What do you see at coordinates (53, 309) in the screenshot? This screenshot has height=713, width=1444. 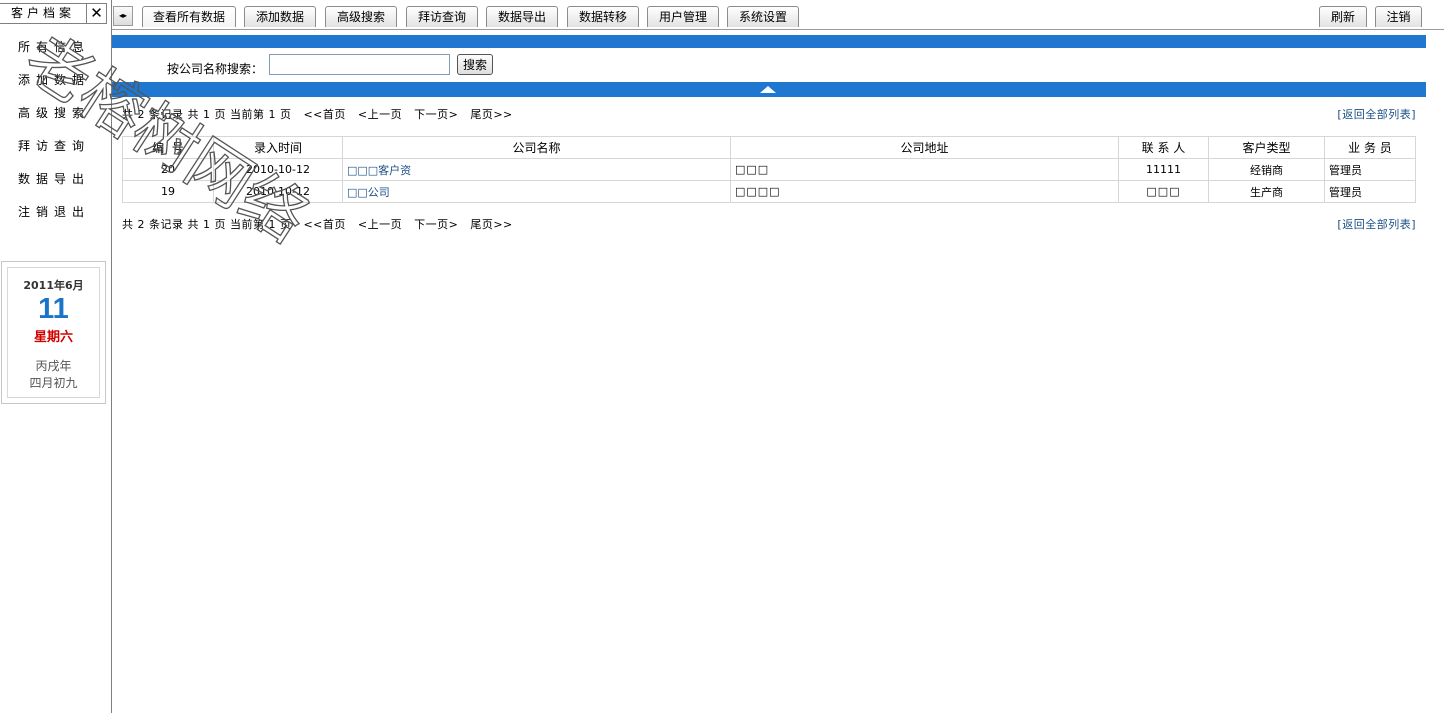 I see `calendar-day: 11` at bounding box center [53, 309].